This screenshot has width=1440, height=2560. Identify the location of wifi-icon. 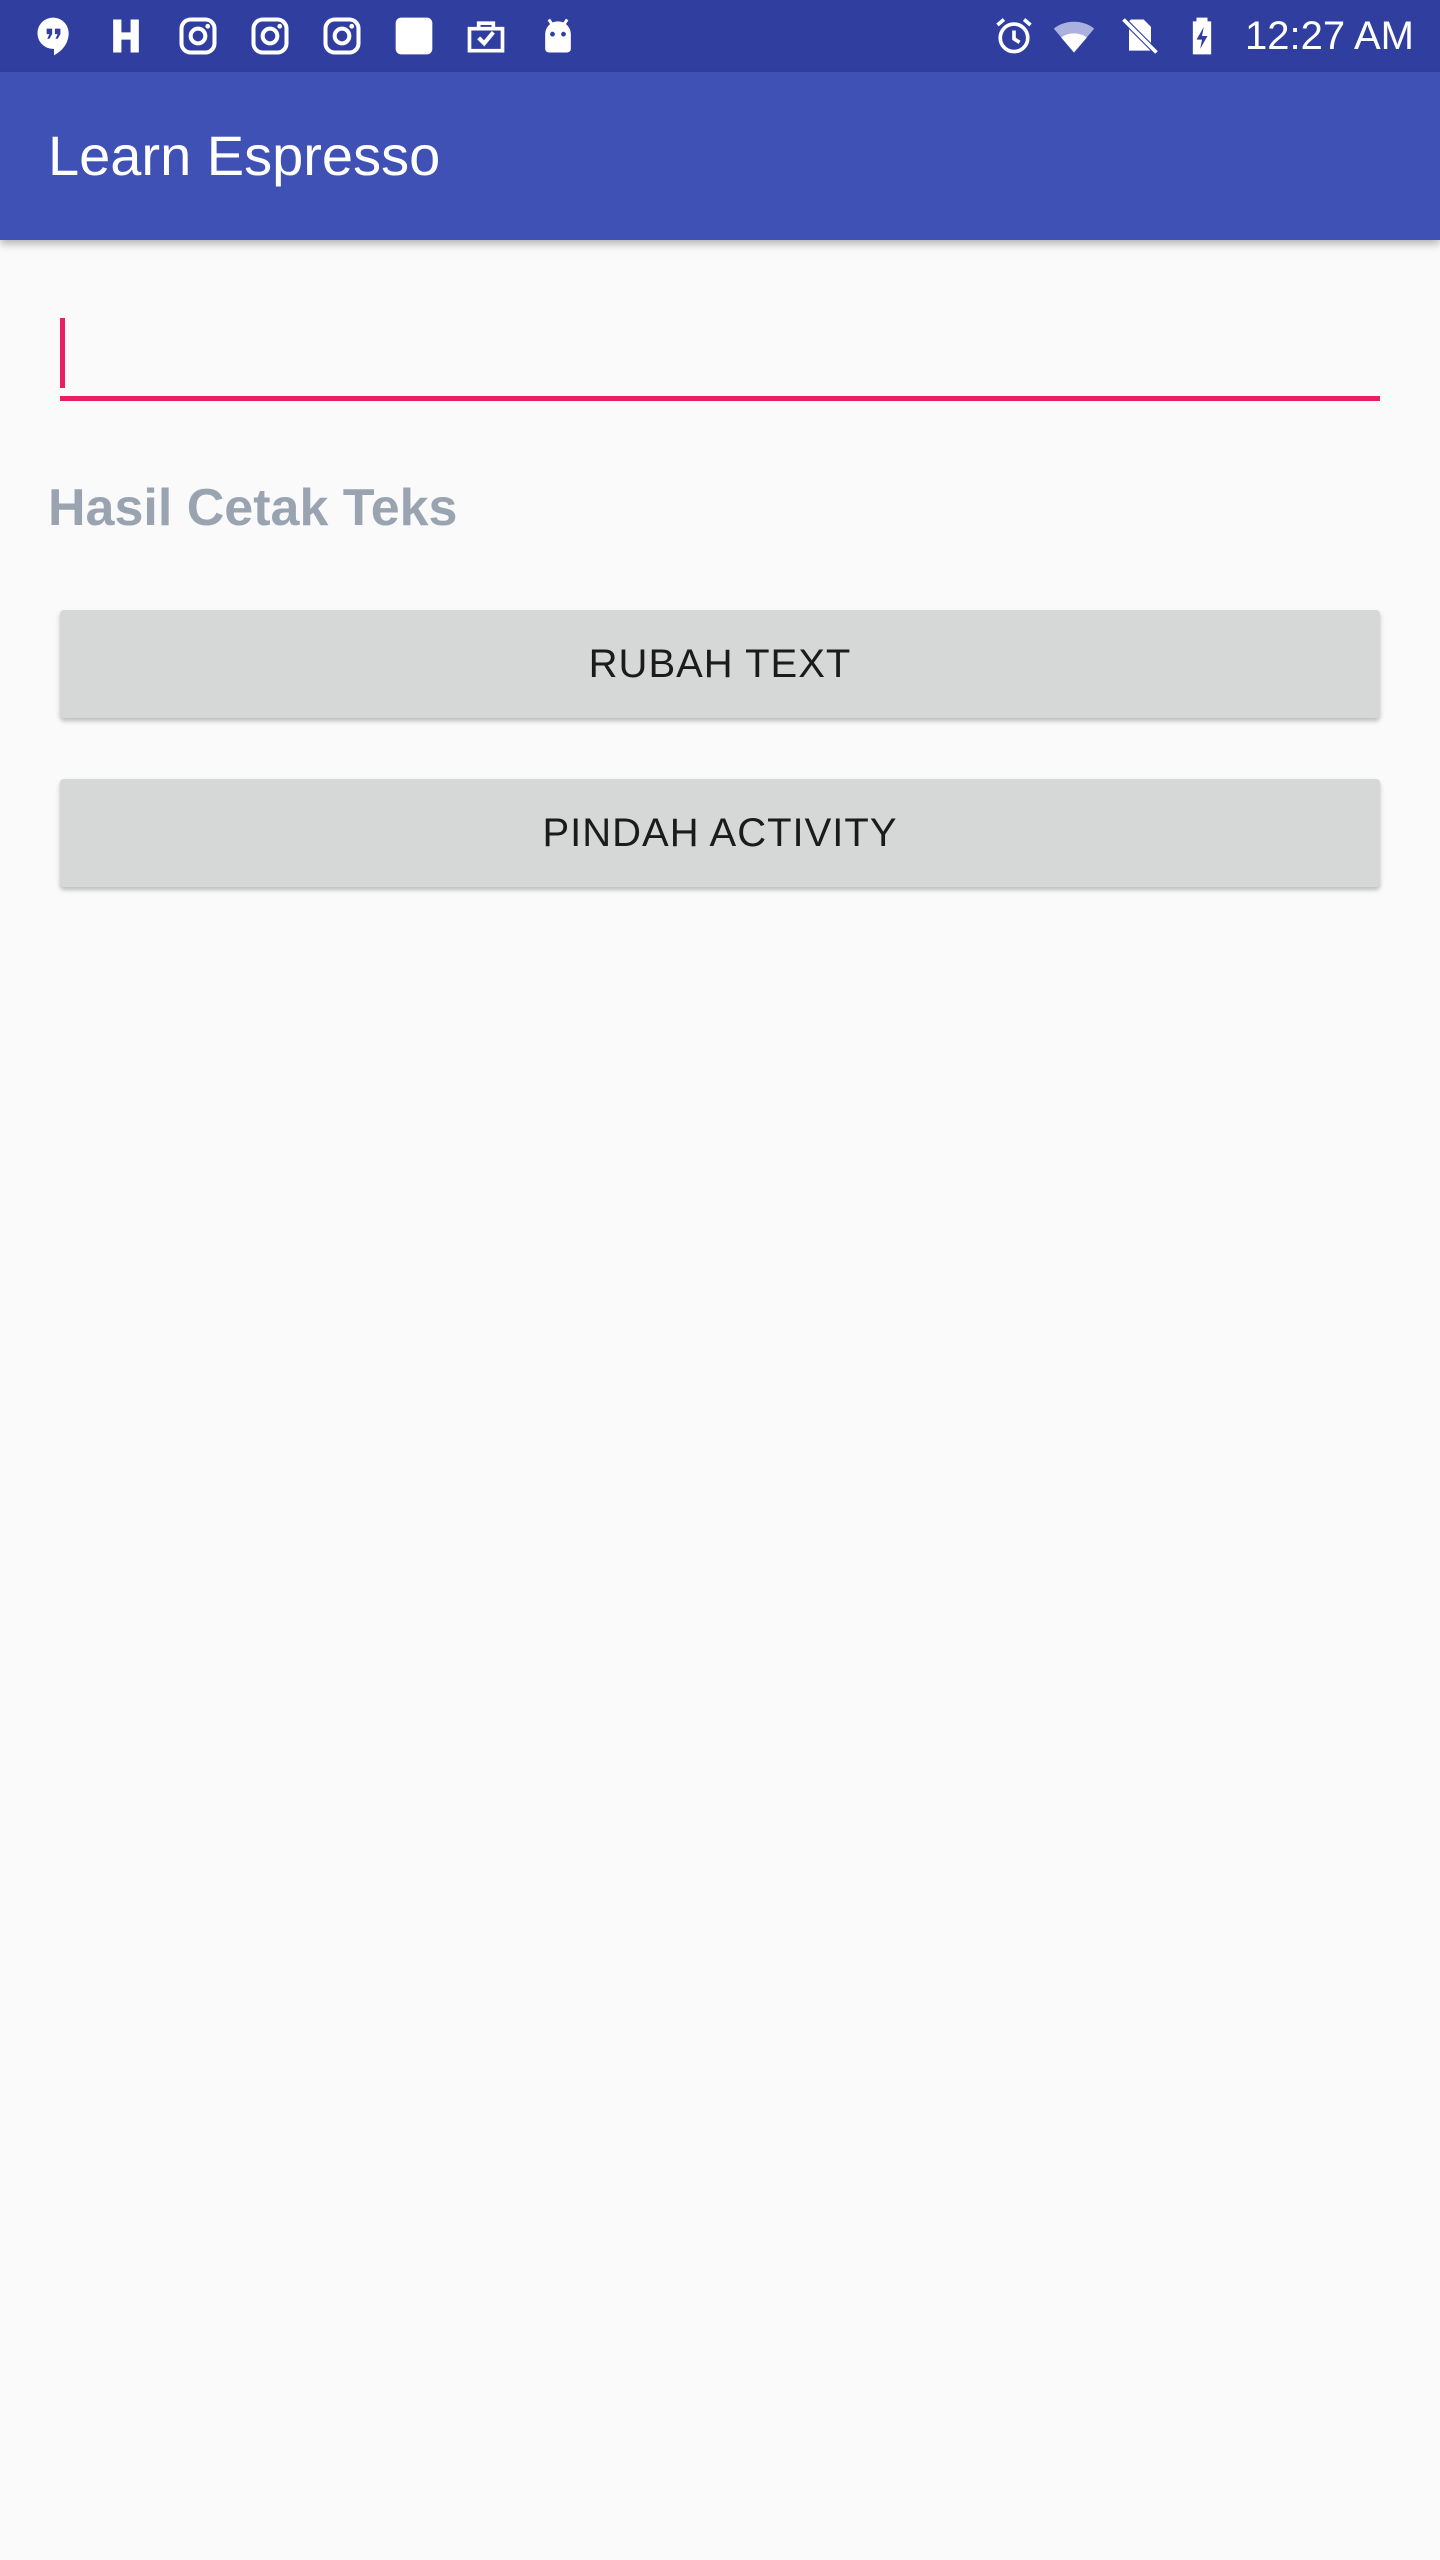
(1074, 36).